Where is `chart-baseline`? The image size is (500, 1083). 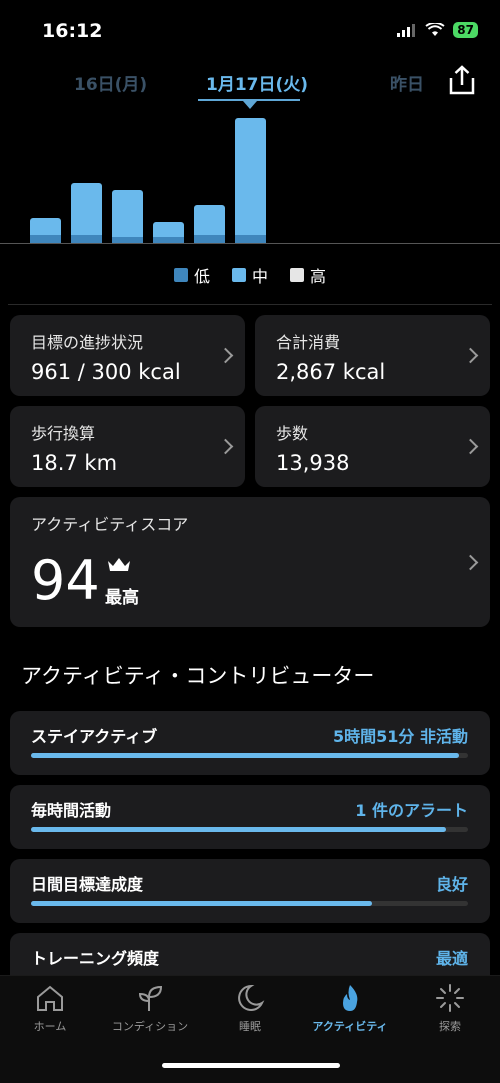 chart-baseline is located at coordinates (250, 243).